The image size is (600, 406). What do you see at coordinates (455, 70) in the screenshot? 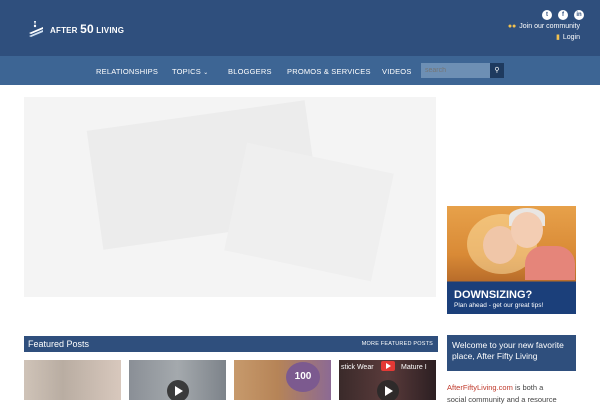
I see `search-input` at bounding box center [455, 70].